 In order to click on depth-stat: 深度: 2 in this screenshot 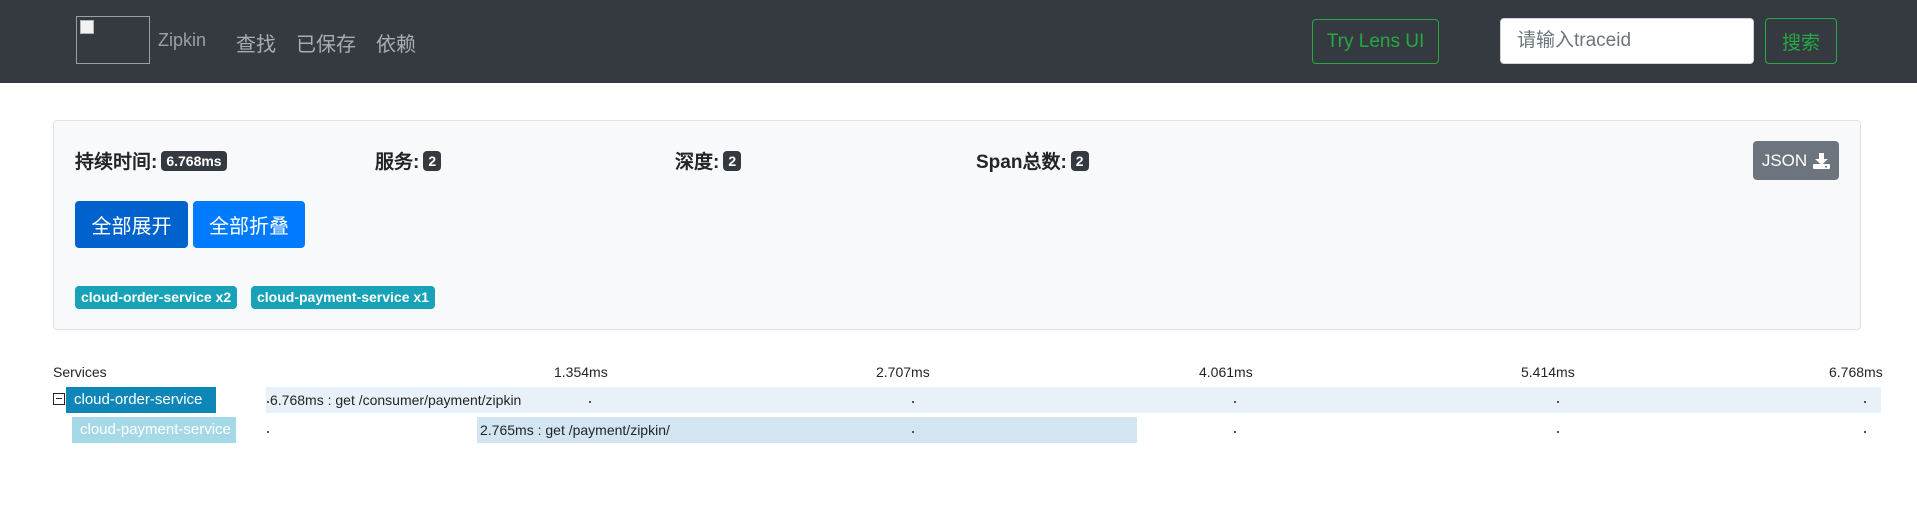, I will do `click(708, 160)`.